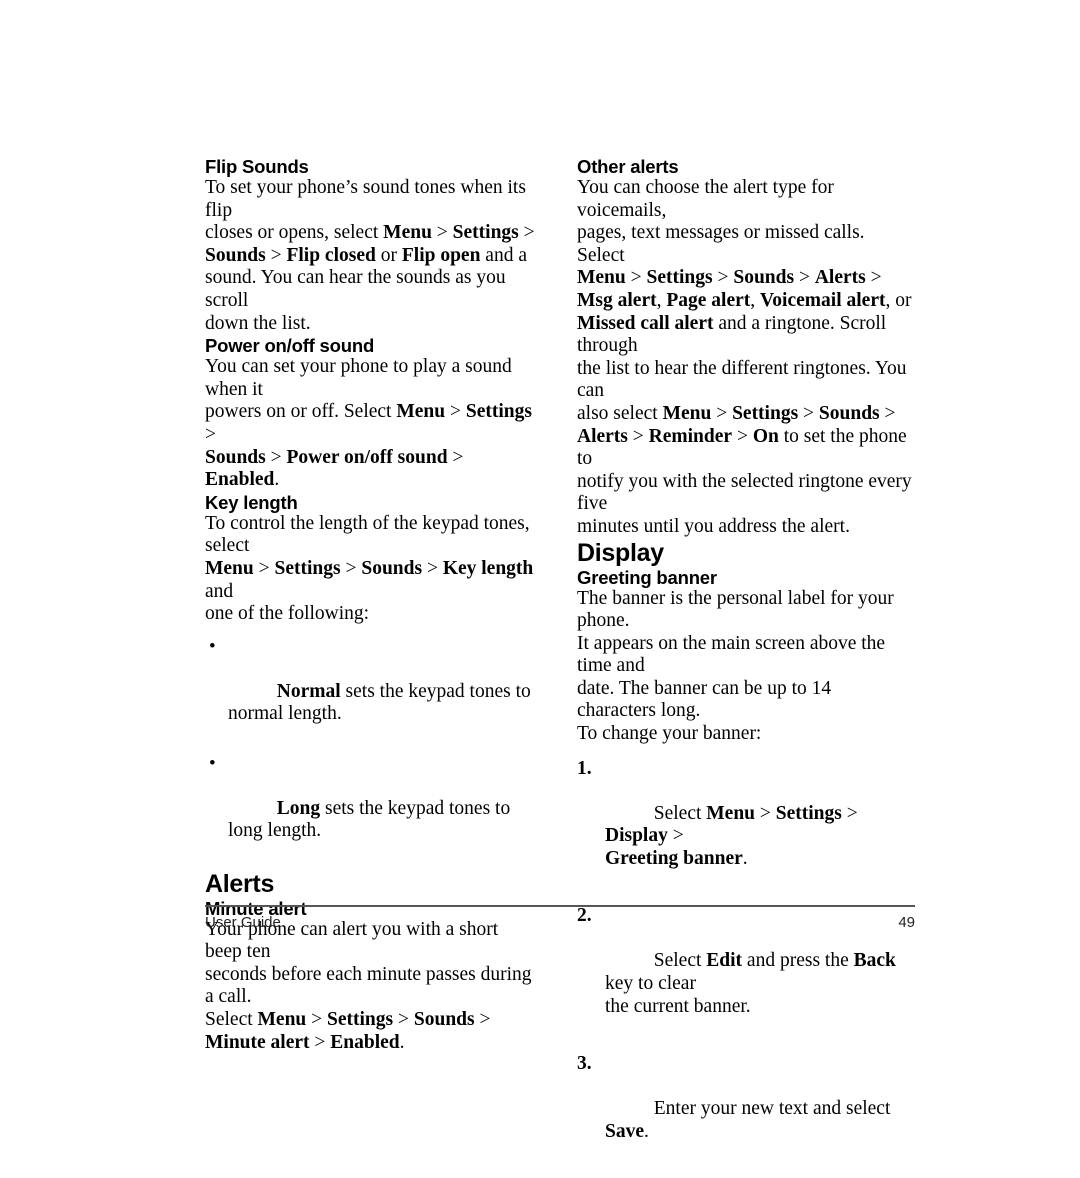  I want to click on heading-power-onoff-sound: Power on/off sound, so click(290, 346).